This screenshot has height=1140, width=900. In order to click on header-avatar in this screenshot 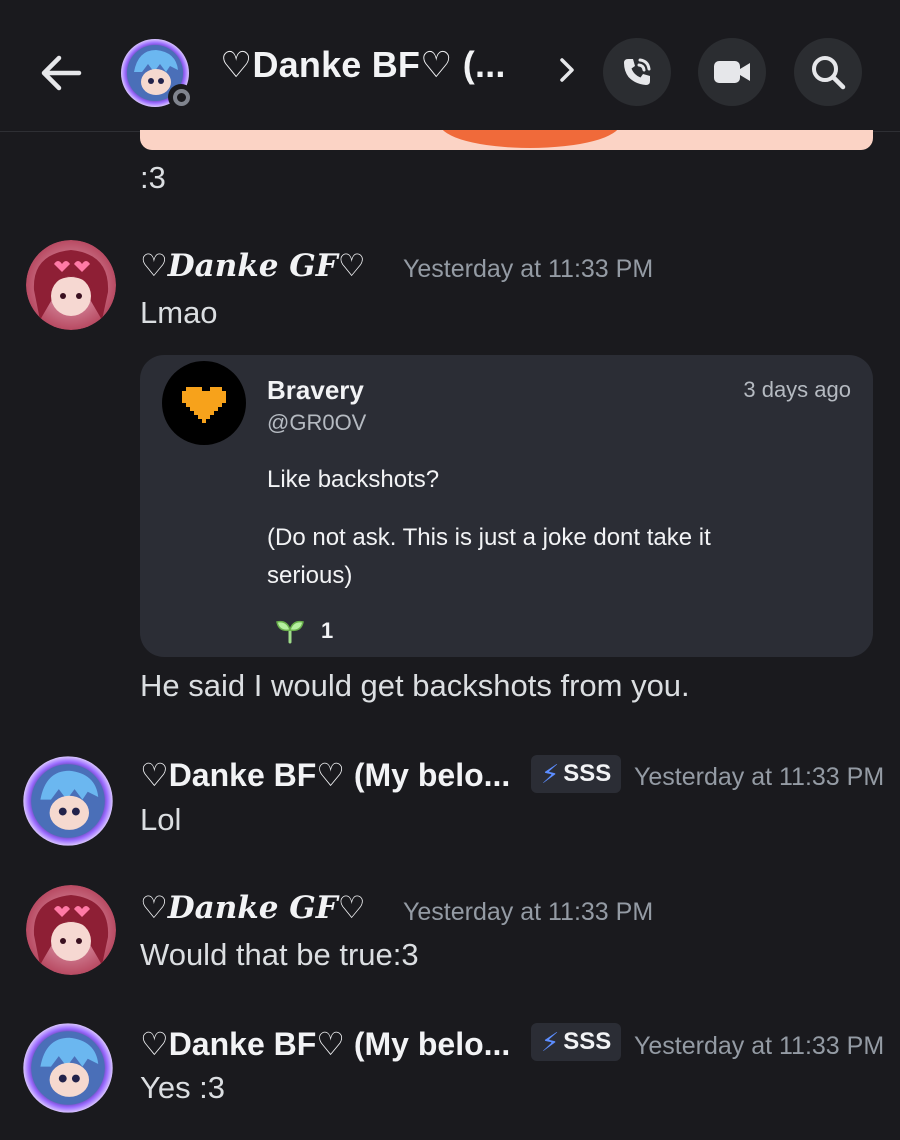, I will do `click(157, 74)`.